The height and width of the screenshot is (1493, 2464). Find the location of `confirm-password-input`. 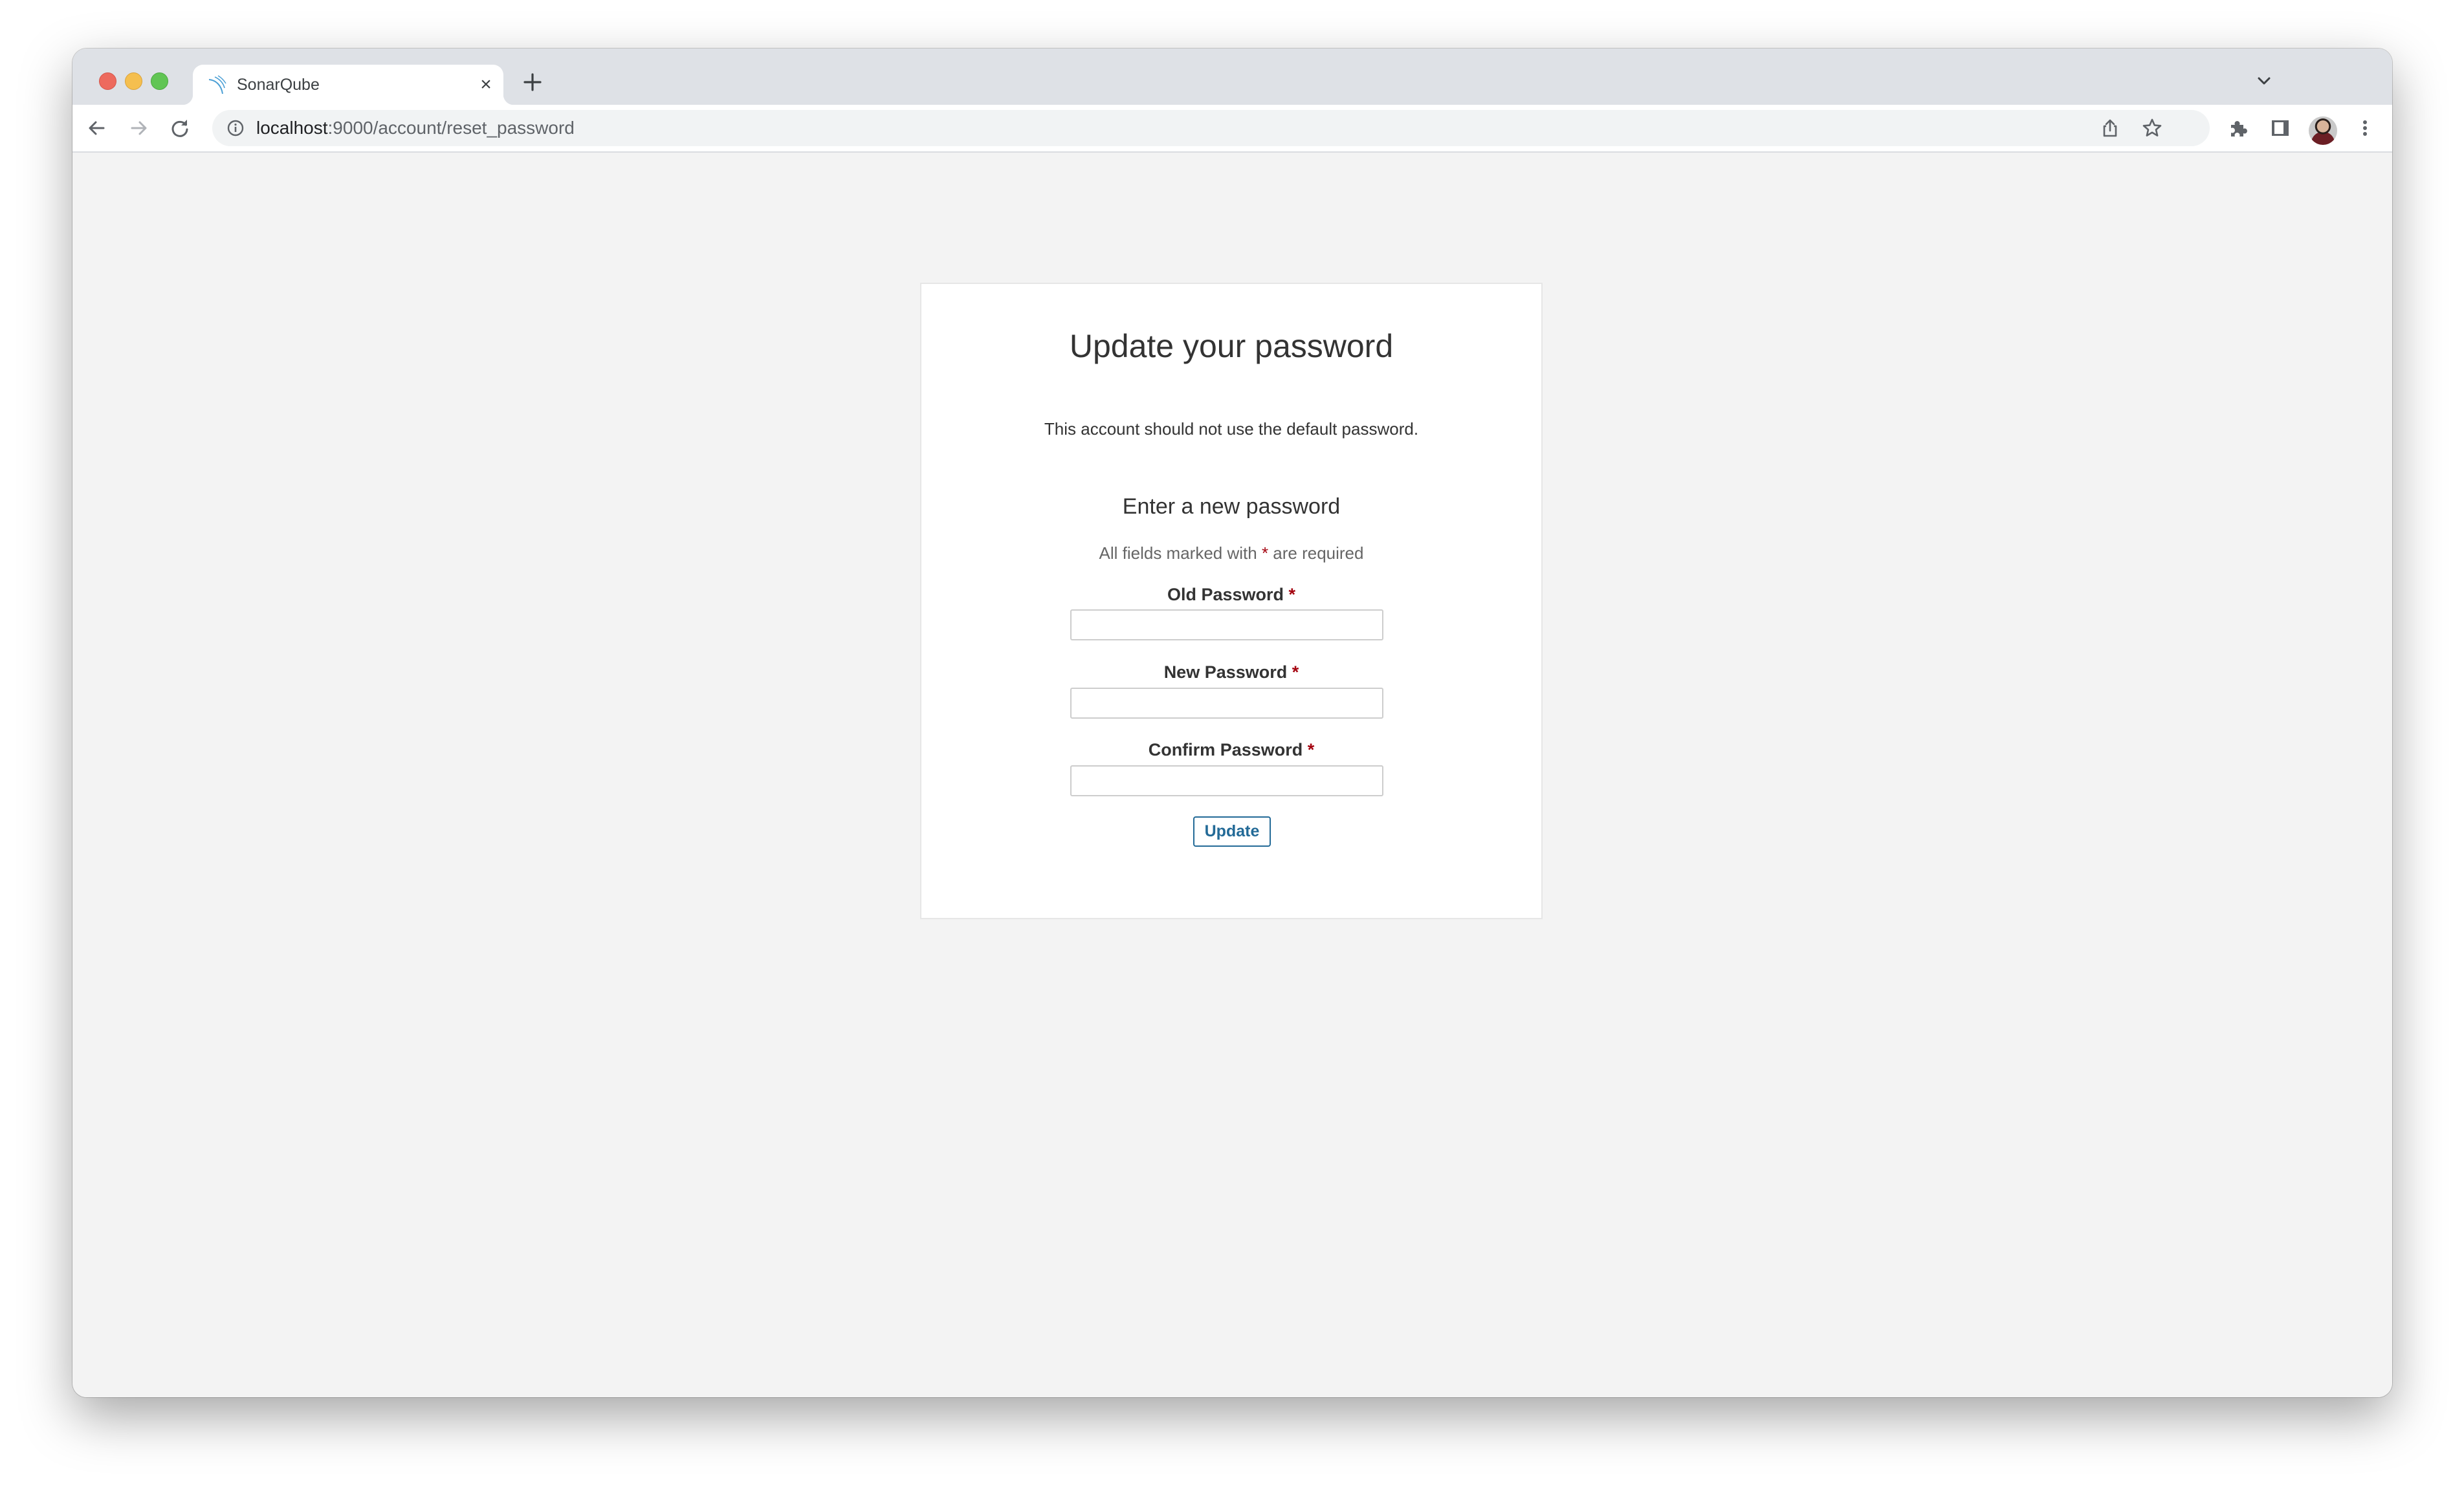

confirm-password-input is located at coordinates (1226, 780).